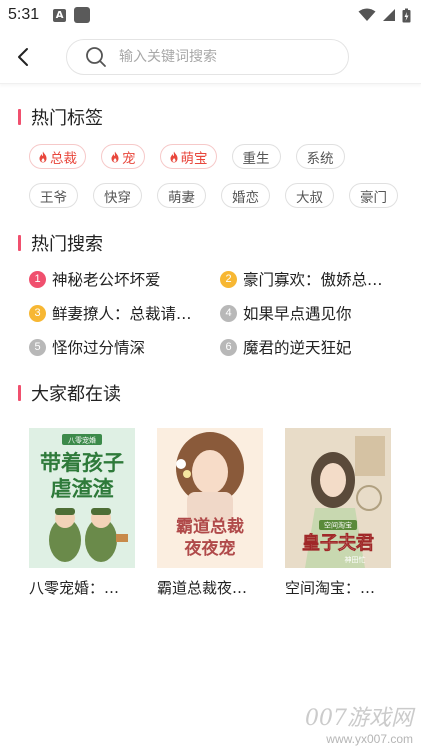 Image resolution: width=421 pixels, height=750 pixels. I want to click on tag-chip: 重生, so click(256, 156).